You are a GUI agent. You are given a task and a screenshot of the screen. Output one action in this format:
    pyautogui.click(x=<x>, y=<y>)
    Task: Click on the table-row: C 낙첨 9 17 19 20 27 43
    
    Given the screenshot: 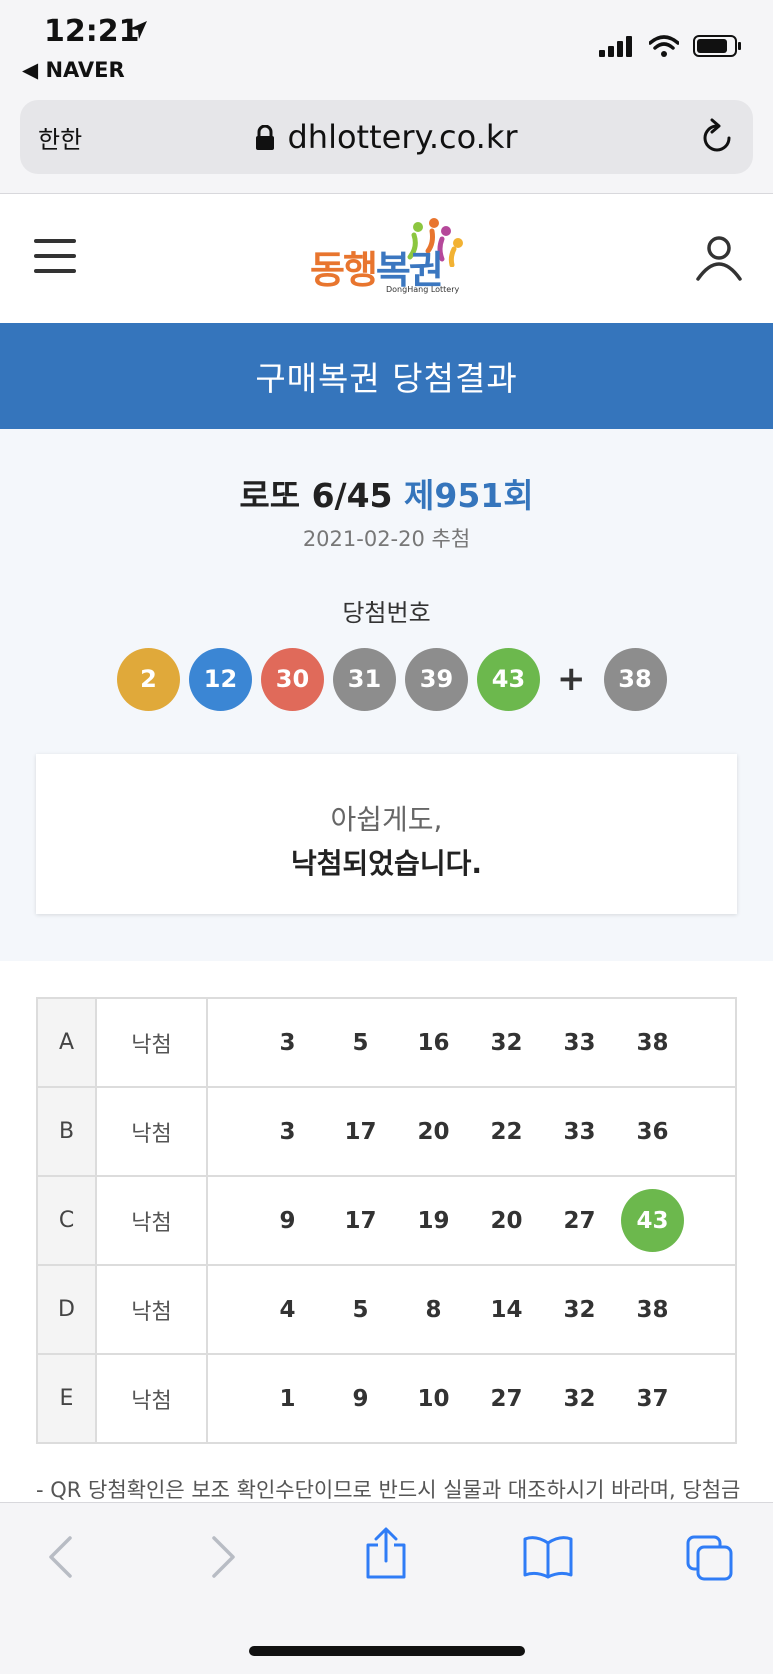 What is the action you would take?
    pyautogui.click(x=386, y=1220)
    